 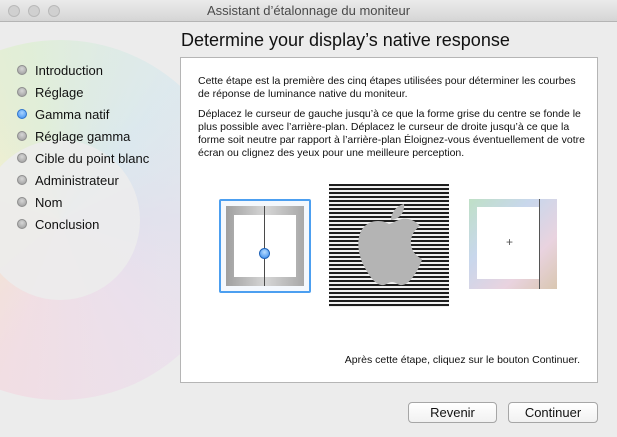 I want to click on crosshair-icon: +, so click(x=509, y=242).